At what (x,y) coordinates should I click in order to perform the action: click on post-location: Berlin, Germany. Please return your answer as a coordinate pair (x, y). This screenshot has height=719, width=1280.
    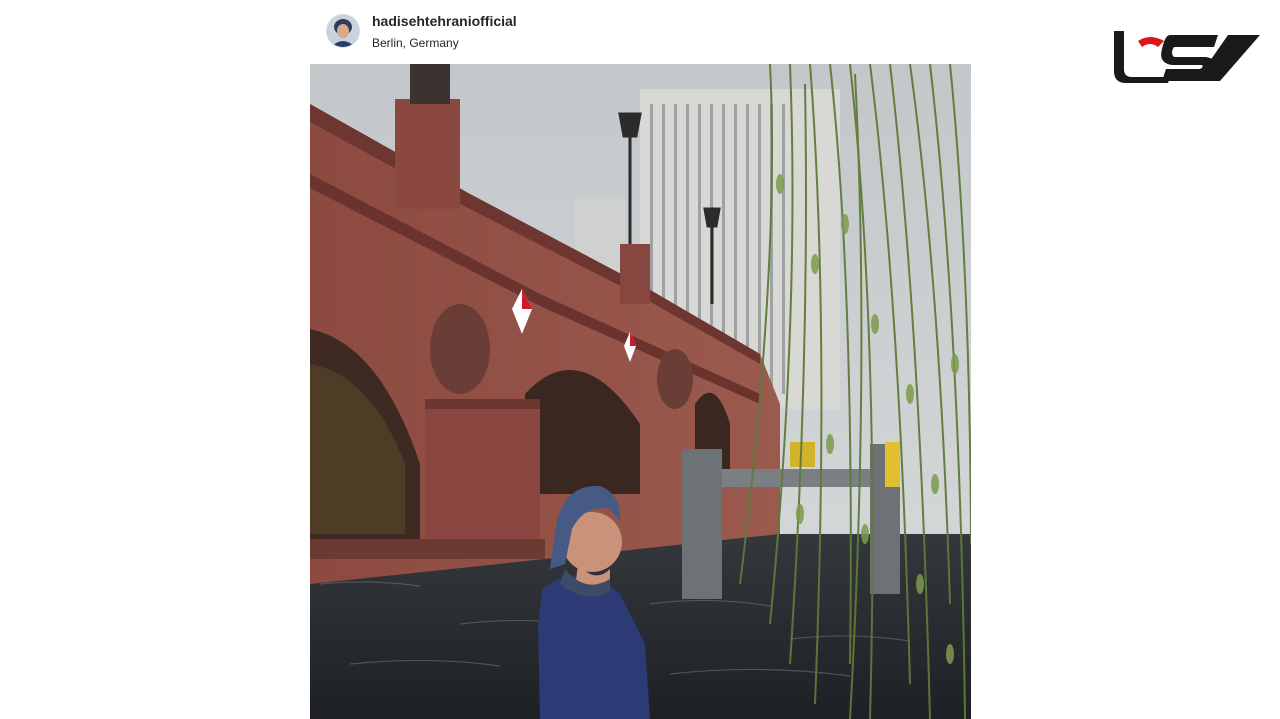
    Looking at the image, I should click on (415, 43).